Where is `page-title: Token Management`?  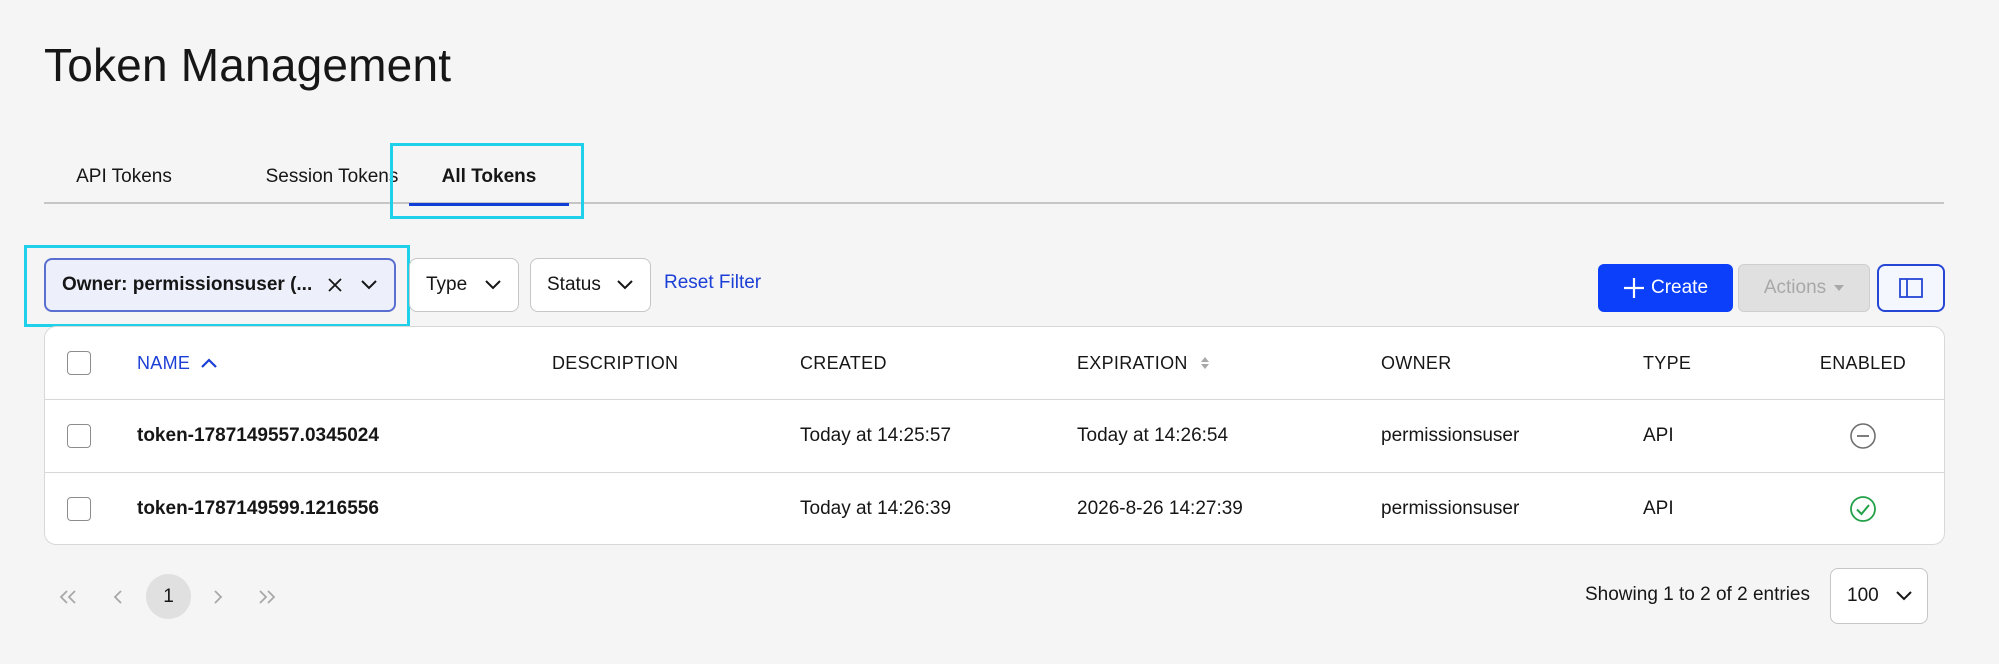
page-title: Token Management is located at coordinates (248, 65).